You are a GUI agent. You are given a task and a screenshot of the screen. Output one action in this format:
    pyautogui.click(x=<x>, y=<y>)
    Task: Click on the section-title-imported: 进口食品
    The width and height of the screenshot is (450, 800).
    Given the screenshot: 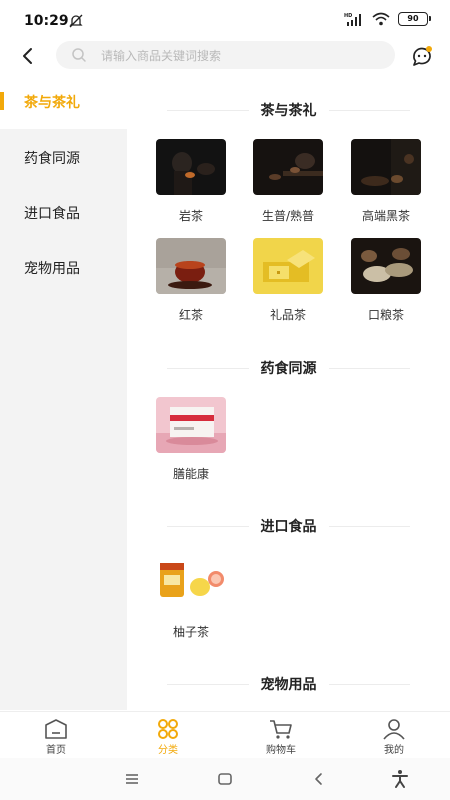 What is the action you would take?
    pyautogui.click(x=288, y=526)
    